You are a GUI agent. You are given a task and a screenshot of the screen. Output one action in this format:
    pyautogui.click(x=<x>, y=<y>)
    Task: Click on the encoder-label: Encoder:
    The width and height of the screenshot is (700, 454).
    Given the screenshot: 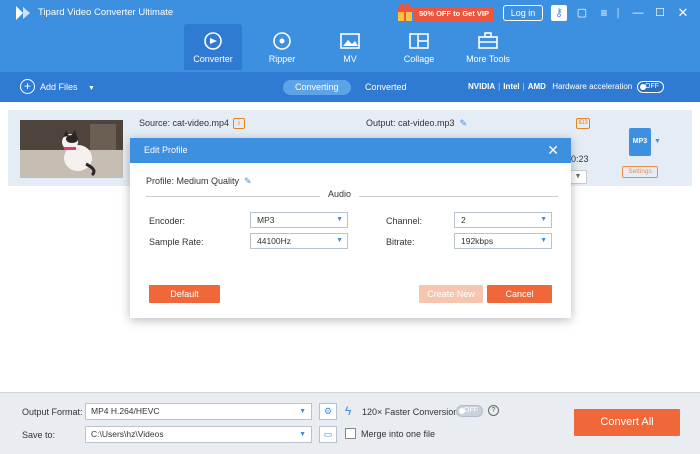 What is the action you would take?
    pyautogui.click(x=167, y=221)
    